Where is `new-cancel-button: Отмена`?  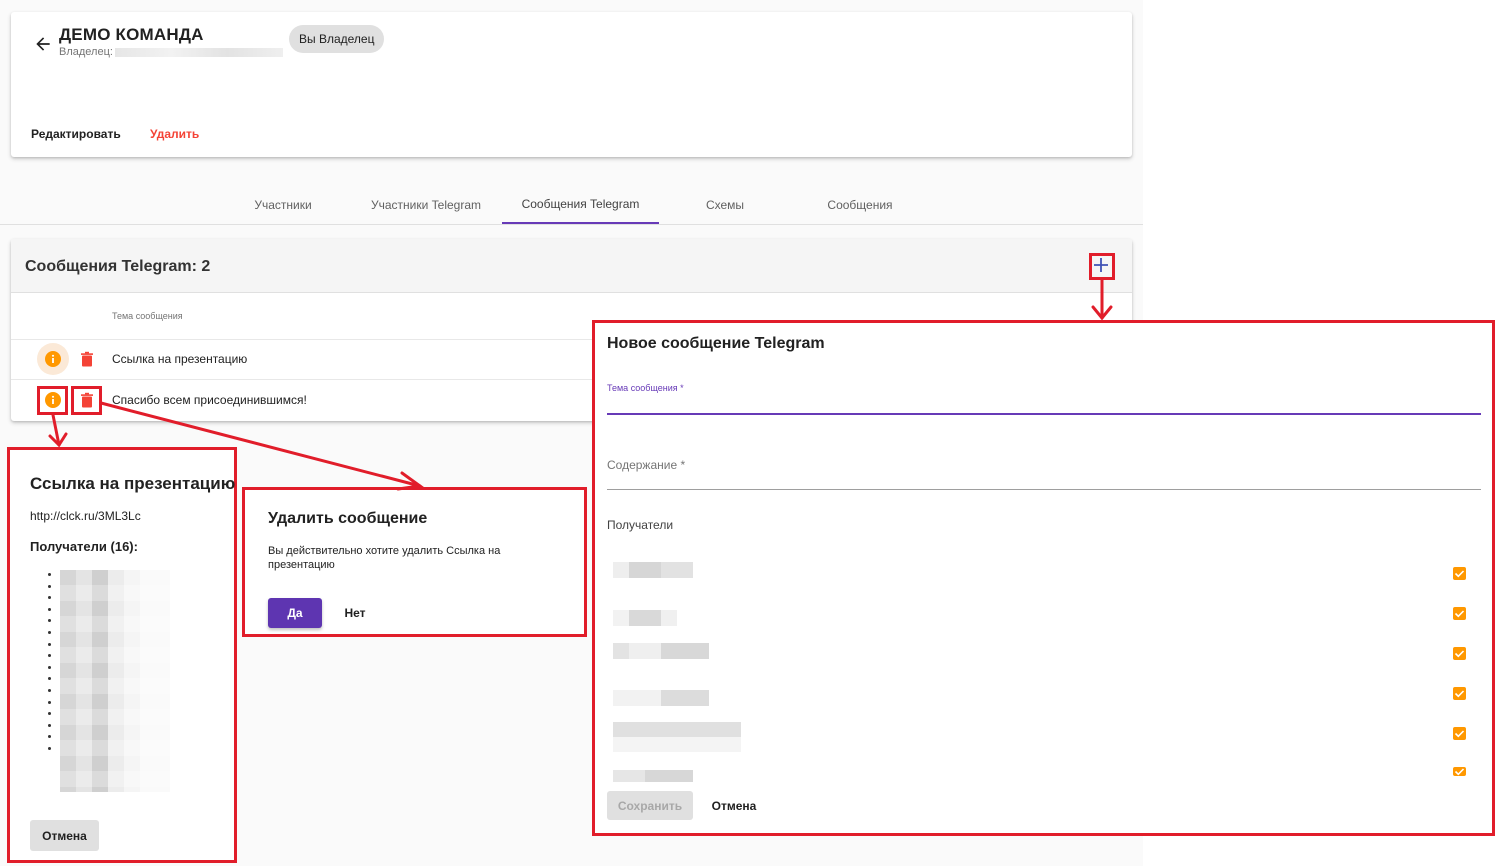 new-cancel-button: Отмена is located at coordinates (734, 805).